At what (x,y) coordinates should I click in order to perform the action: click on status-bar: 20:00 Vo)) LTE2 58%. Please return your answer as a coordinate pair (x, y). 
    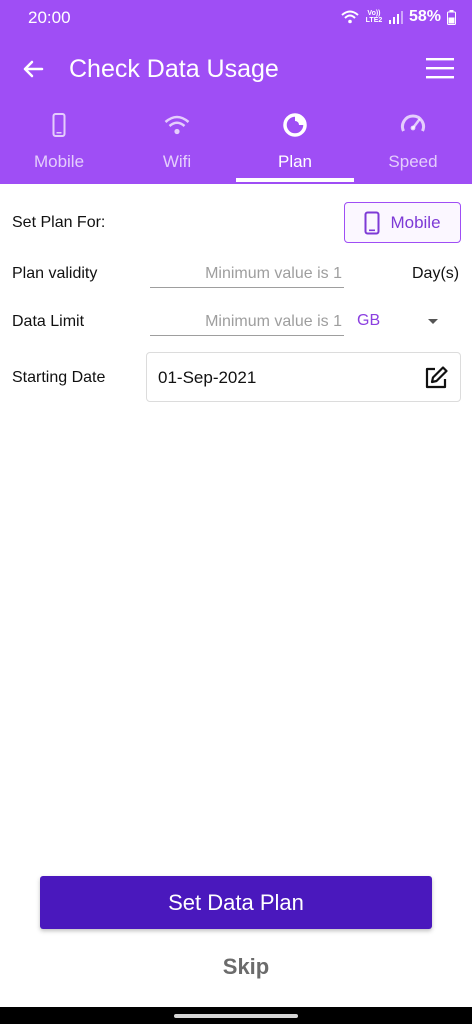
    Looking at the image, I should click on (236, 18).